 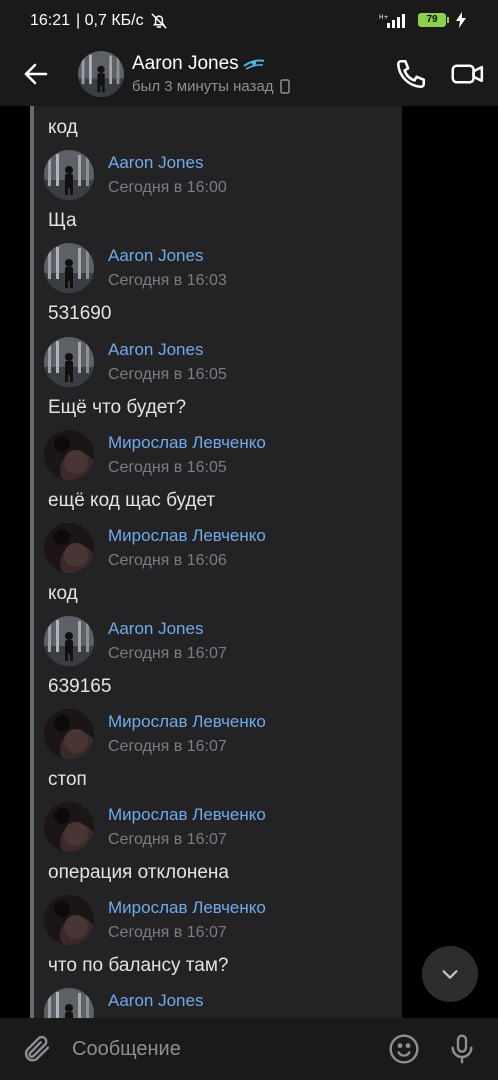 I want to click on video-call-button, so click(x=468, y=74).